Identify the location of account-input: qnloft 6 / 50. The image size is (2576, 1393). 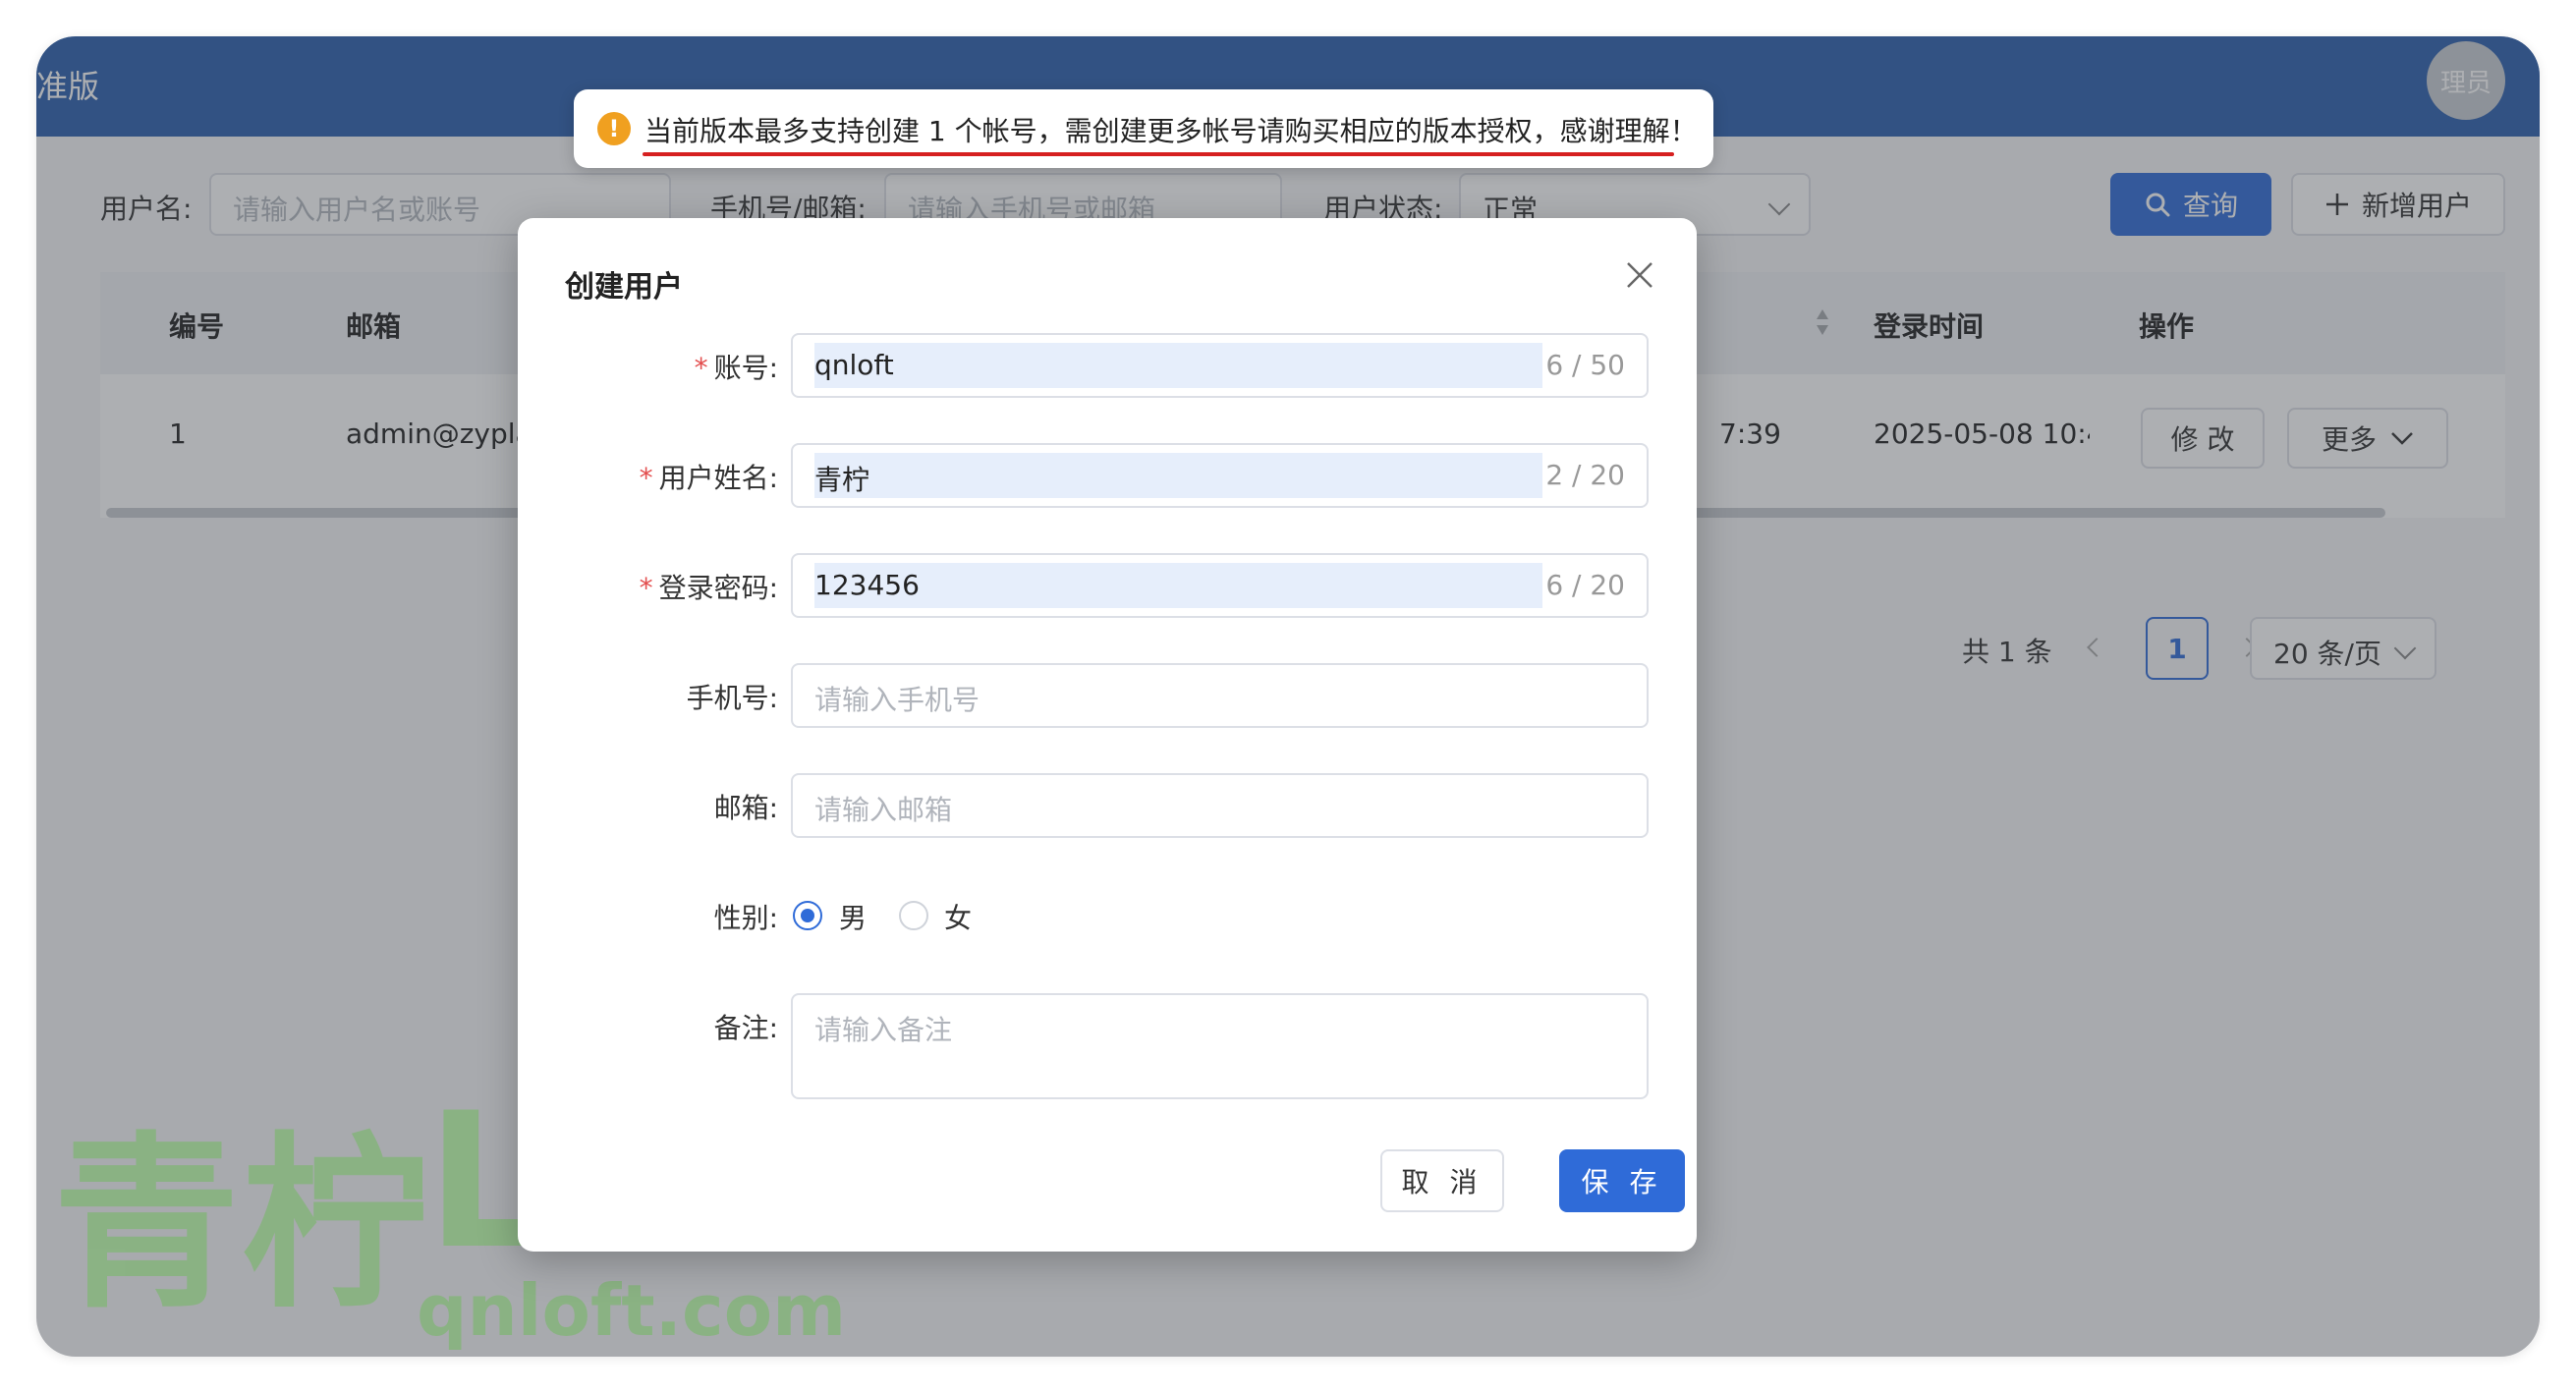
(1220, 366).